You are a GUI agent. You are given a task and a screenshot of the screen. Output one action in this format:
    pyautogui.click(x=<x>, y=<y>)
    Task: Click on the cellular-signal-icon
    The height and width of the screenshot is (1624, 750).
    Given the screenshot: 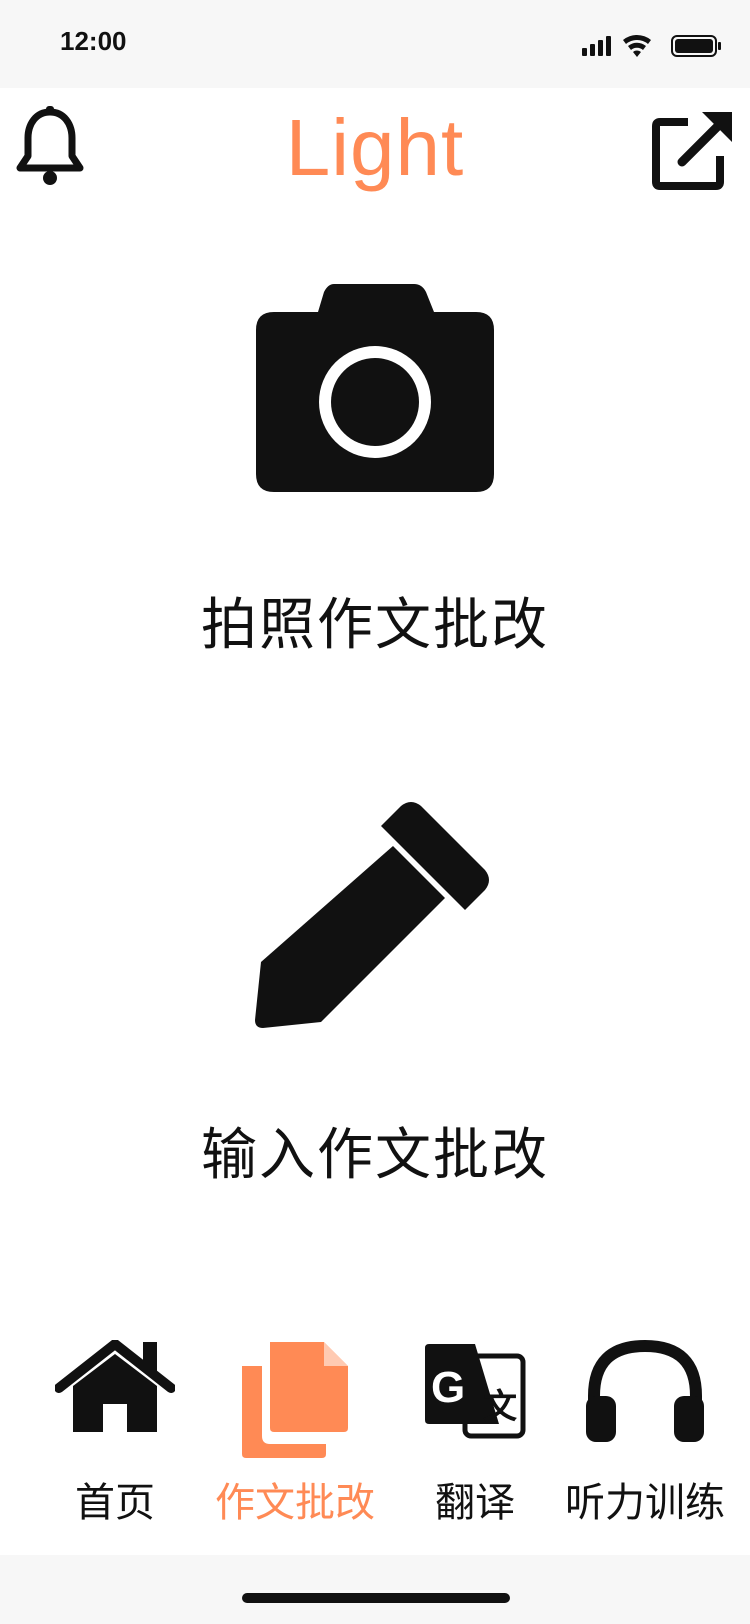 What is the action you would take?
    pyautogui.click(x=596, y=46)
    